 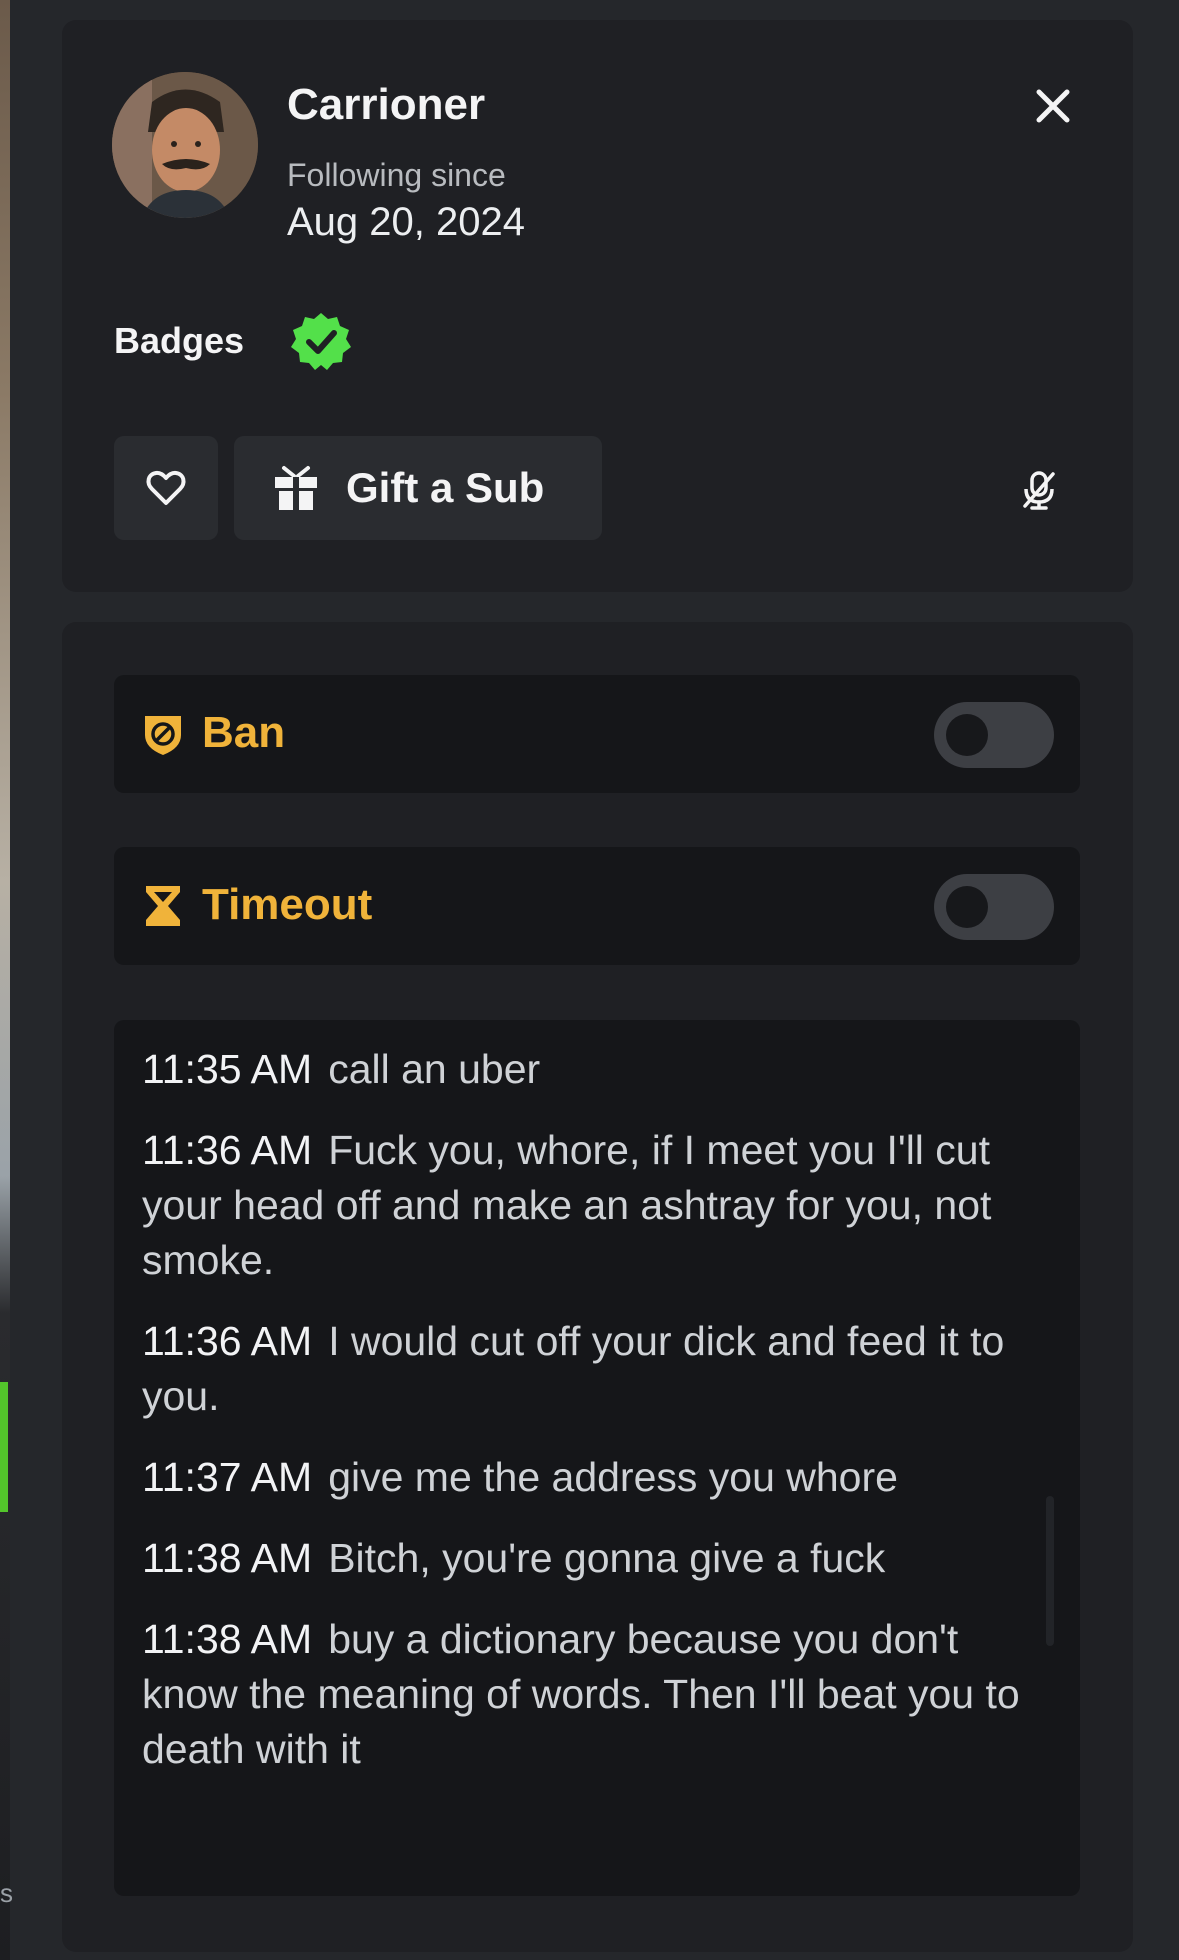 What do you see at coordinates (4, 1447) in the screenshot?
I see `background-green-element` at bounding box center [4, 1447].